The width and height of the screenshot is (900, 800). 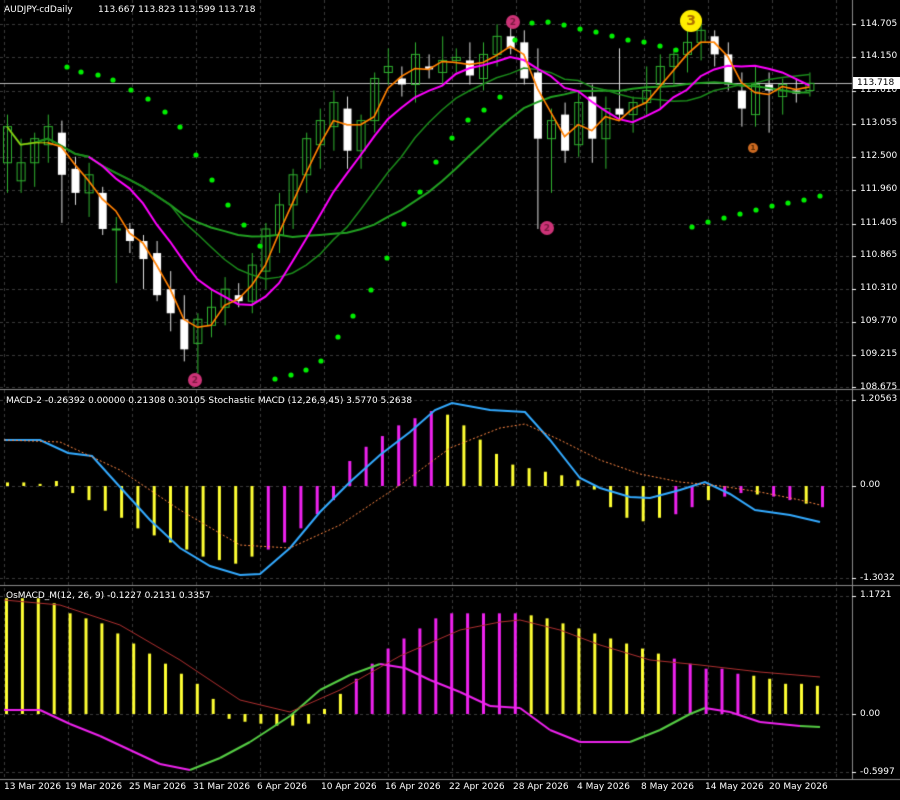 What do you see at coordinates (798, 787) in the screenshot?
I see `time-axis-label: 20 May 2026` at bounding box center [798, 787].